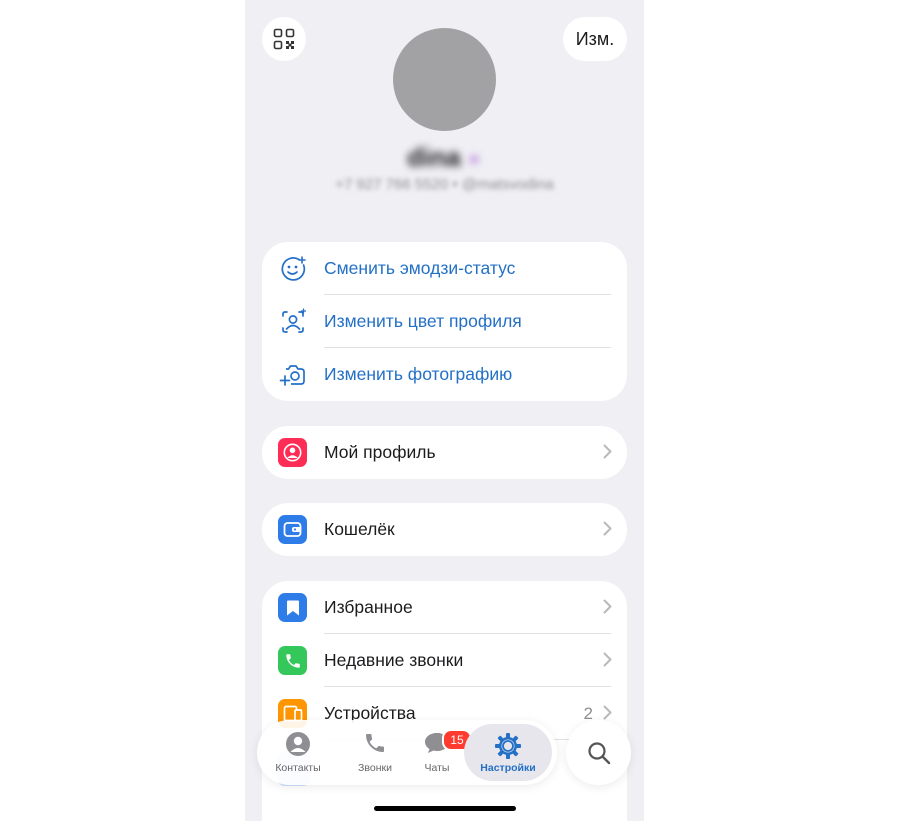 The image size is (918, 821). What do you see at coordinates (380, 452) in the screenshot?
I see `my-profile-label: Мой профиль` at bounding box center [380, 452].